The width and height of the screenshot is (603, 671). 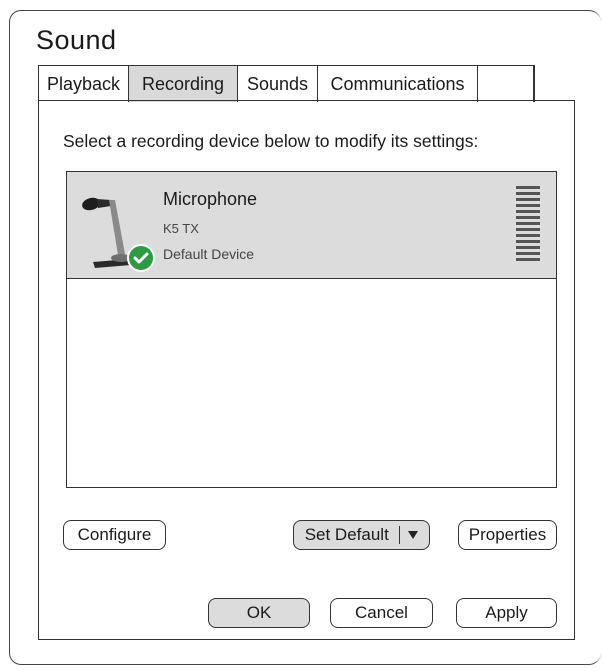 I want to click on tab-recording: Recording, so click(x=183, y=84).